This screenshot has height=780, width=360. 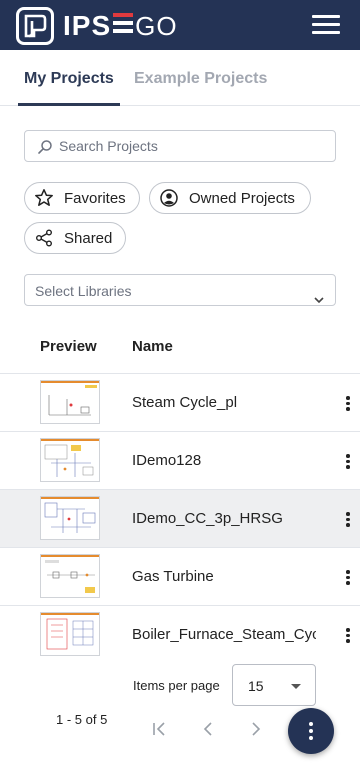 I want to click on app-header: IPS GO, so click(x=180, y=25).